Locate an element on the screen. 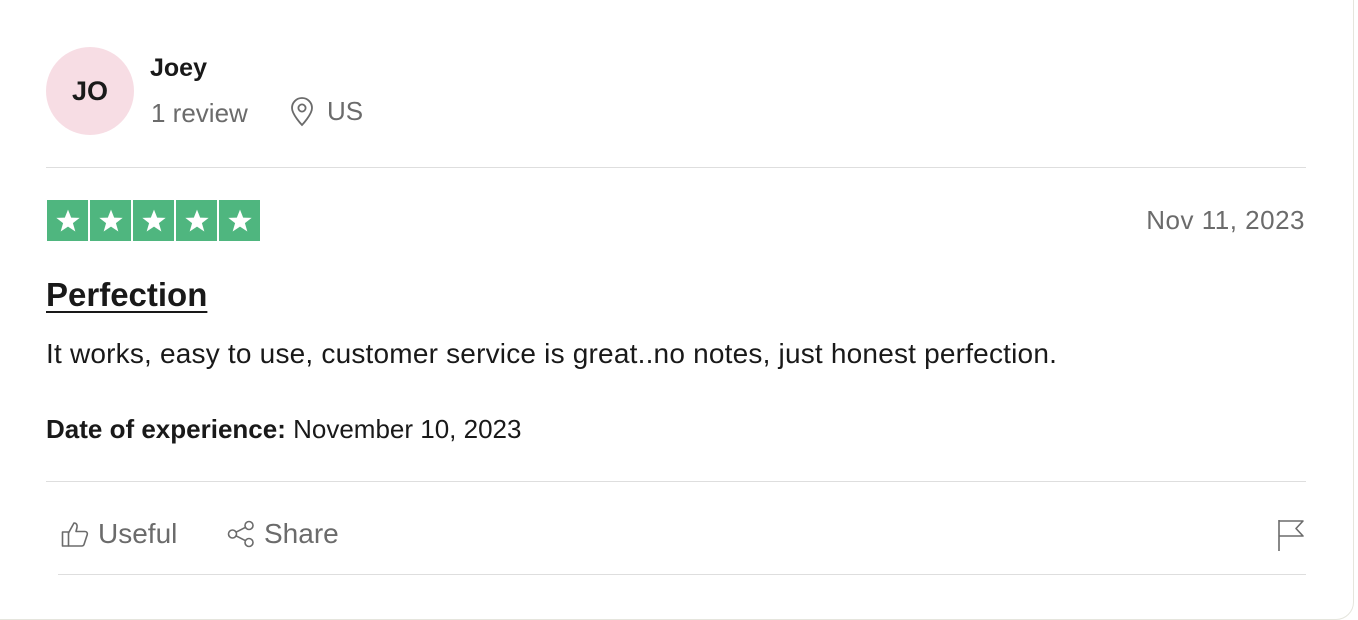 The width and height of the screenshot is (1358, 620). experience-date: November 10, 2023 is located at coordinates (407, 429).